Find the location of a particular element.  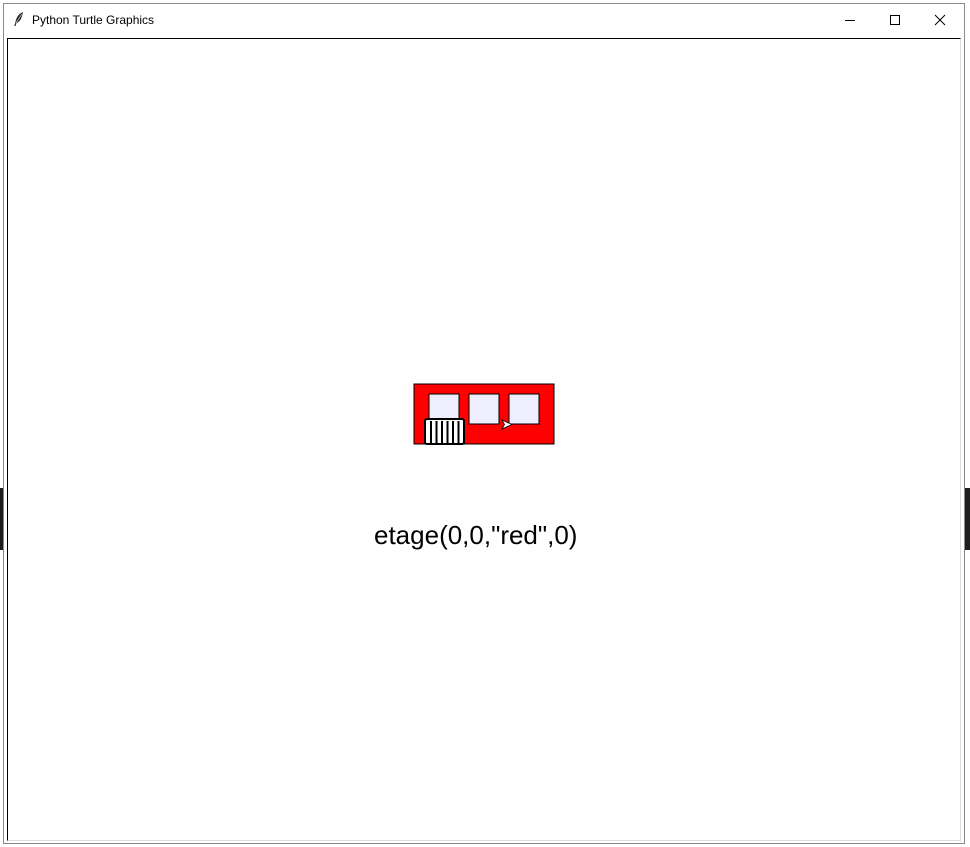

building-drawing is located at coordinates (484, 414).